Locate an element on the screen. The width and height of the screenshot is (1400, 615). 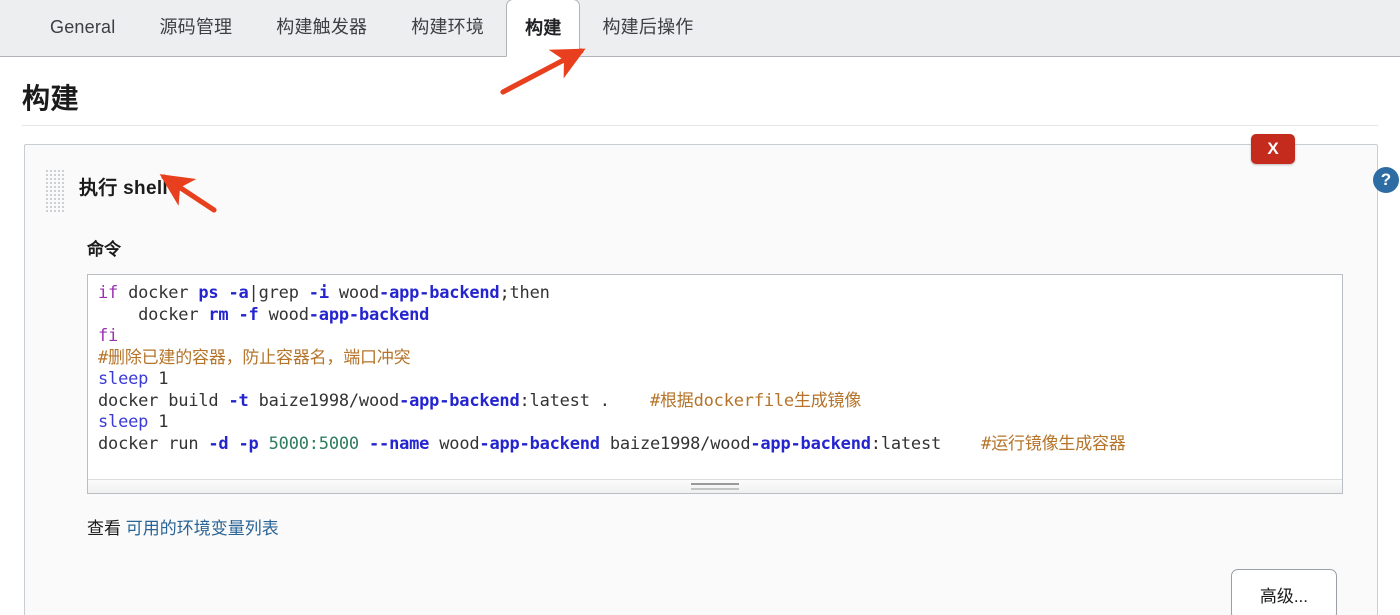
config-tab-bar: General 源码管理 构建触发器 构建环境 构建 构建后操作 is located at coordinates (700, 28).